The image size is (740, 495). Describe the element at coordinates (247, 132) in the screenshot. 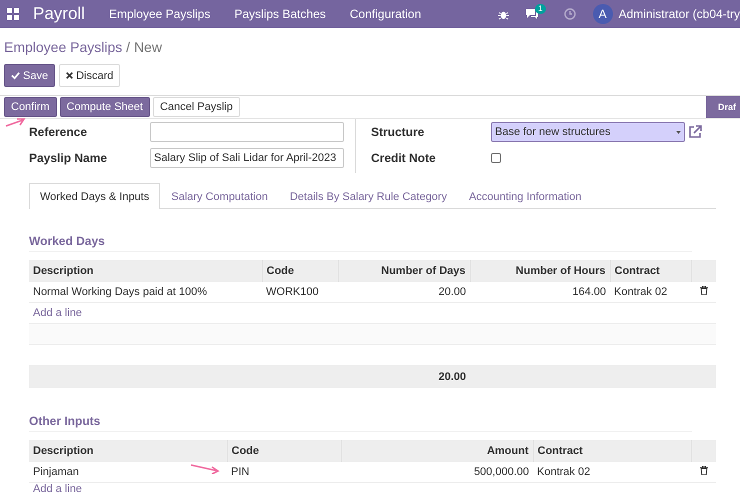

I see `input-field` at that location.